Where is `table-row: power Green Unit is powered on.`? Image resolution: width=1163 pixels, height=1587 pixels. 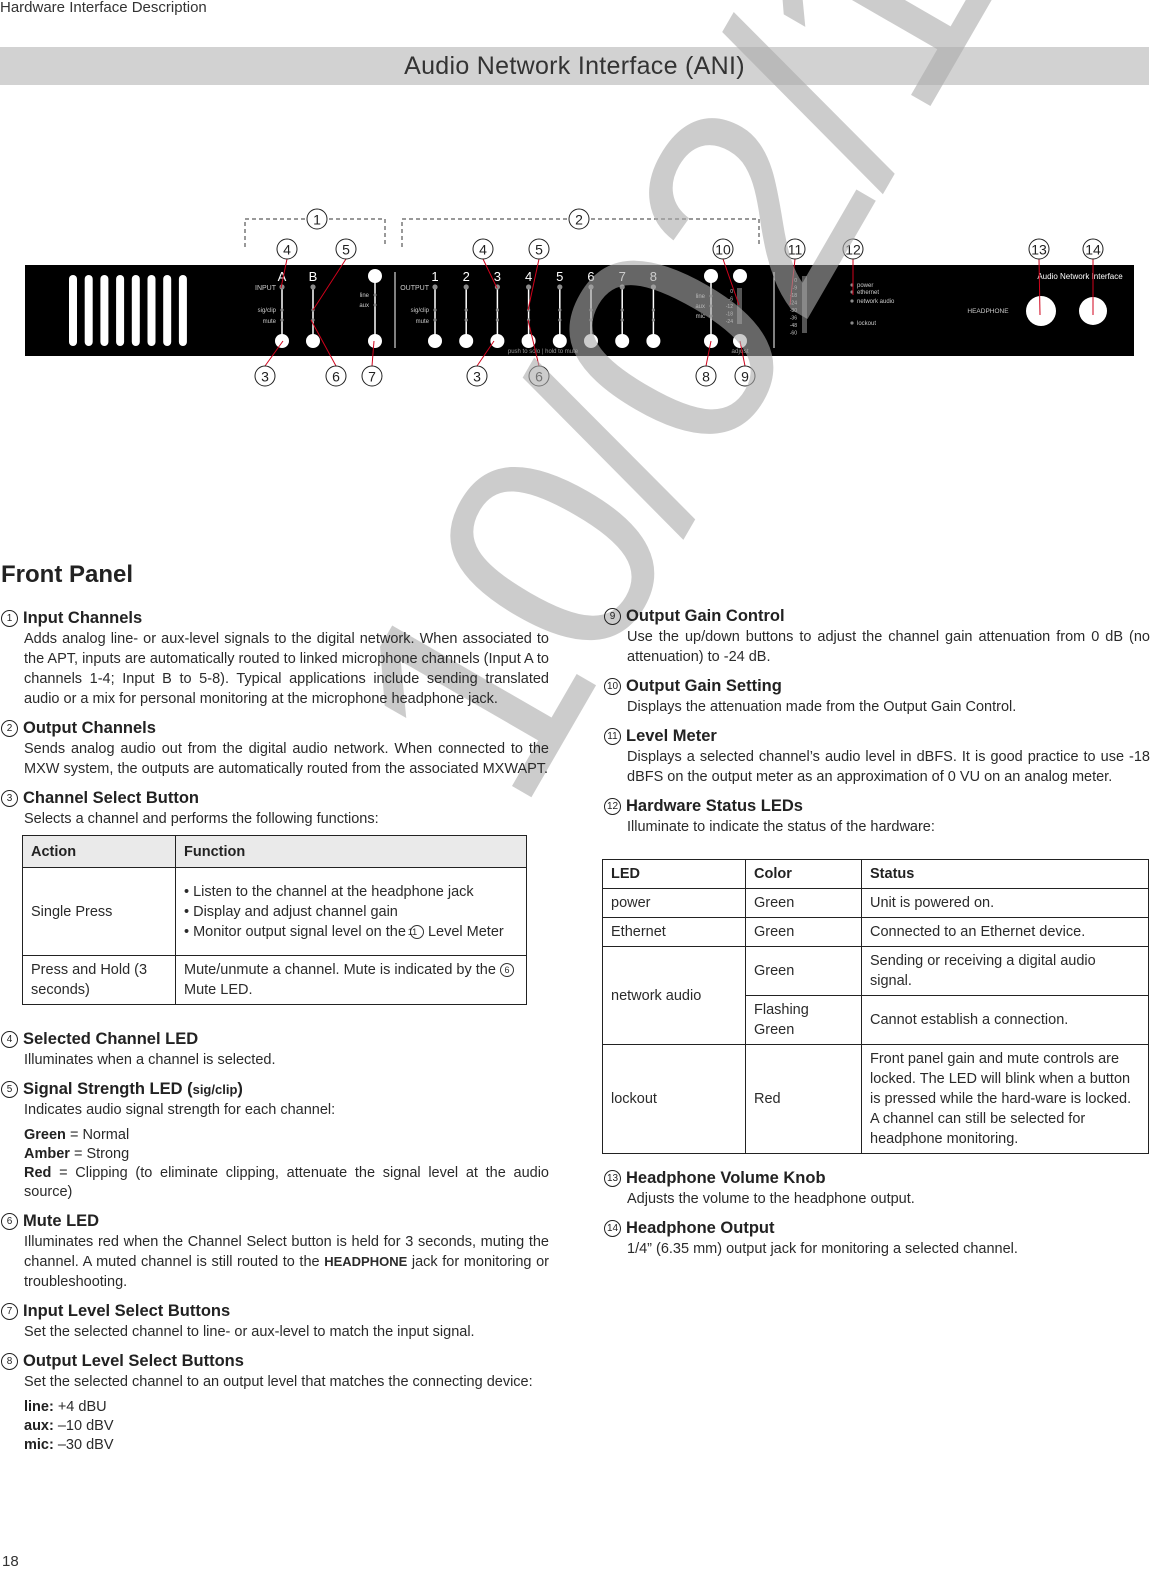
table-row: power Green Unit is powered on. is located at coordinates (875, 903).